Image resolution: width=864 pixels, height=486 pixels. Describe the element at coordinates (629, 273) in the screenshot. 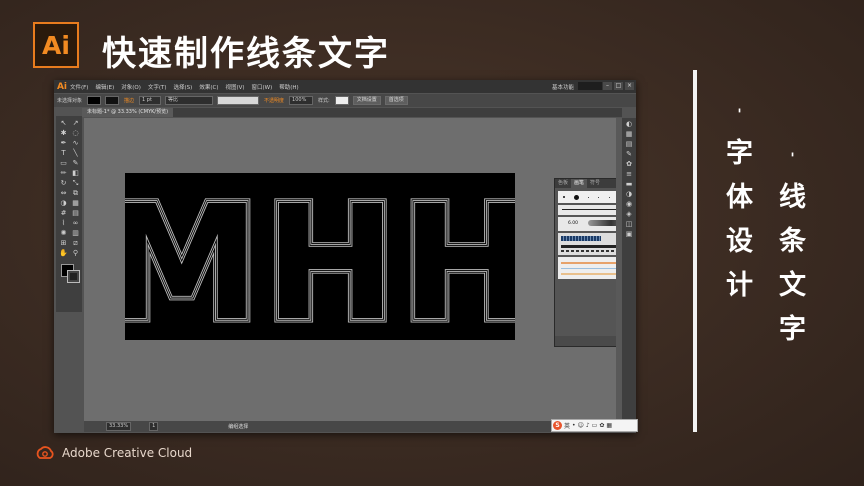

I see `panel-dock: ◐ ▦ ▤ ✎ ✿ ≡ ▬ ◑ ◉ ◈ ◫ ▣` at that location.